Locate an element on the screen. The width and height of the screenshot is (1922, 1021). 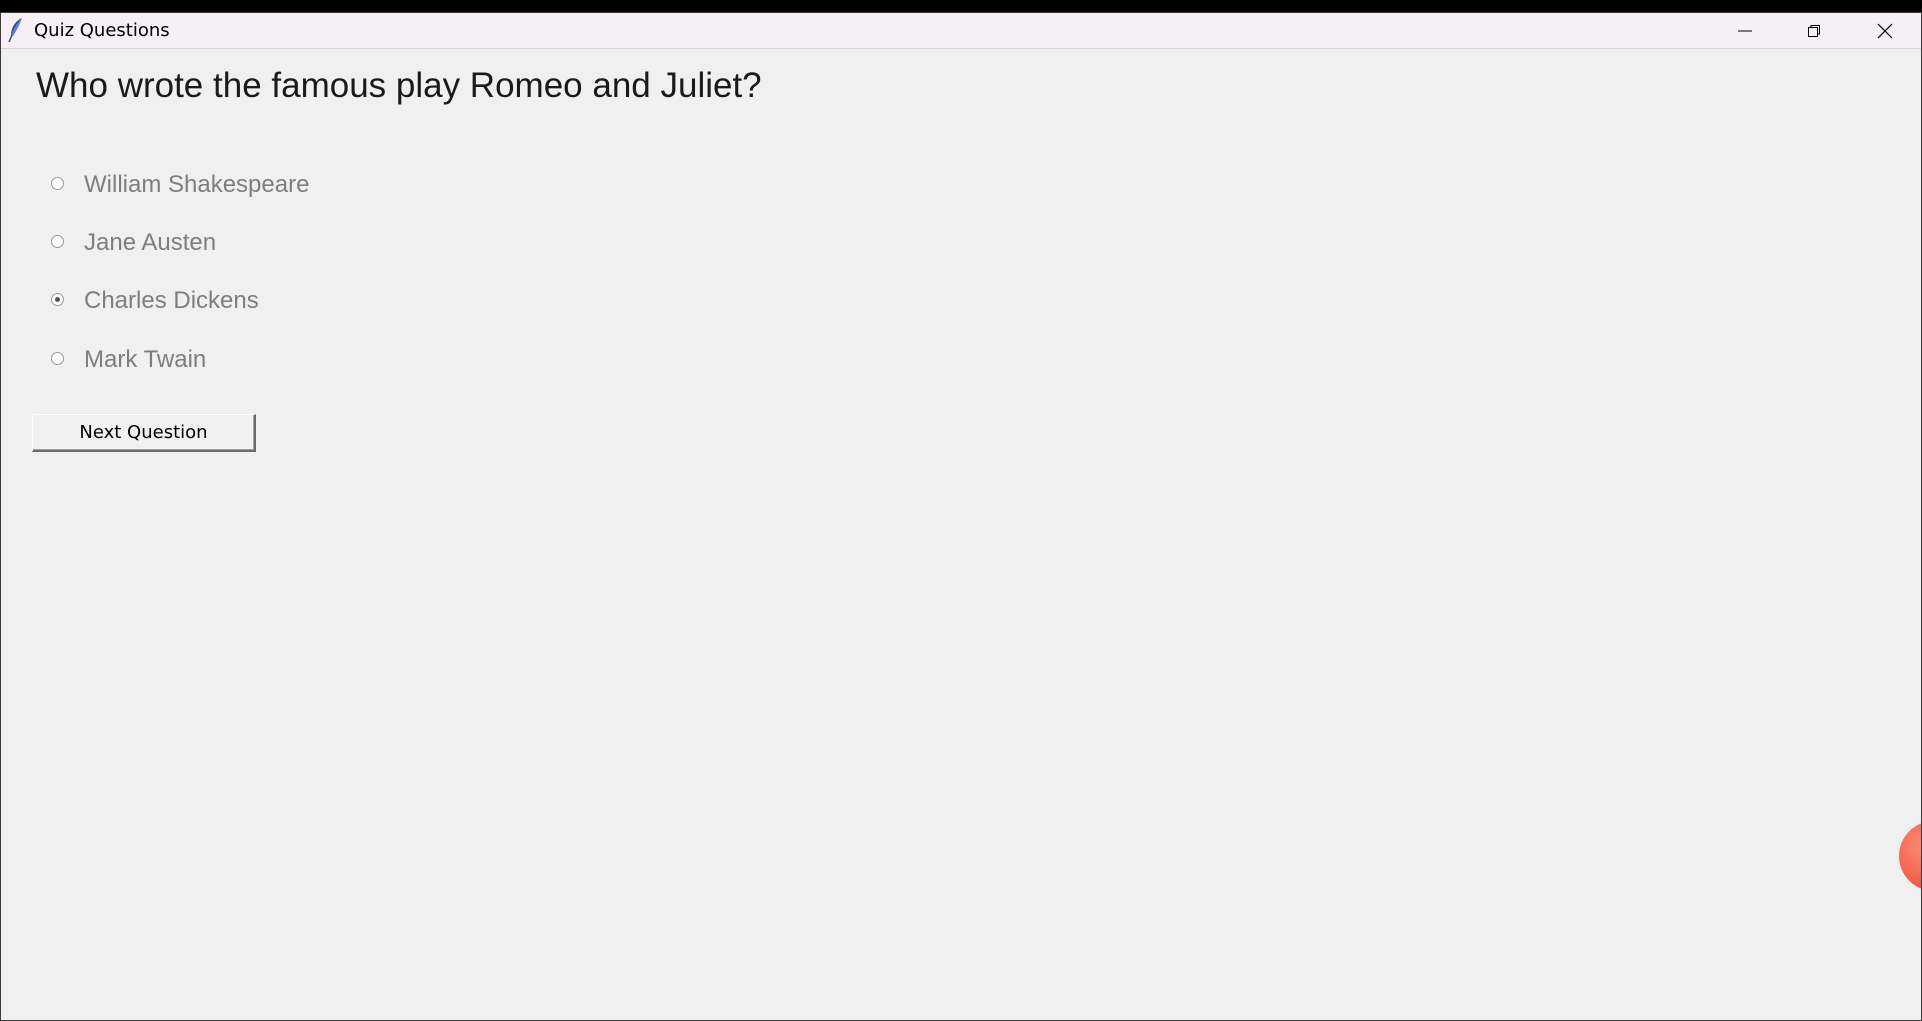
restore-icon is located at coordinates (1814, 31).